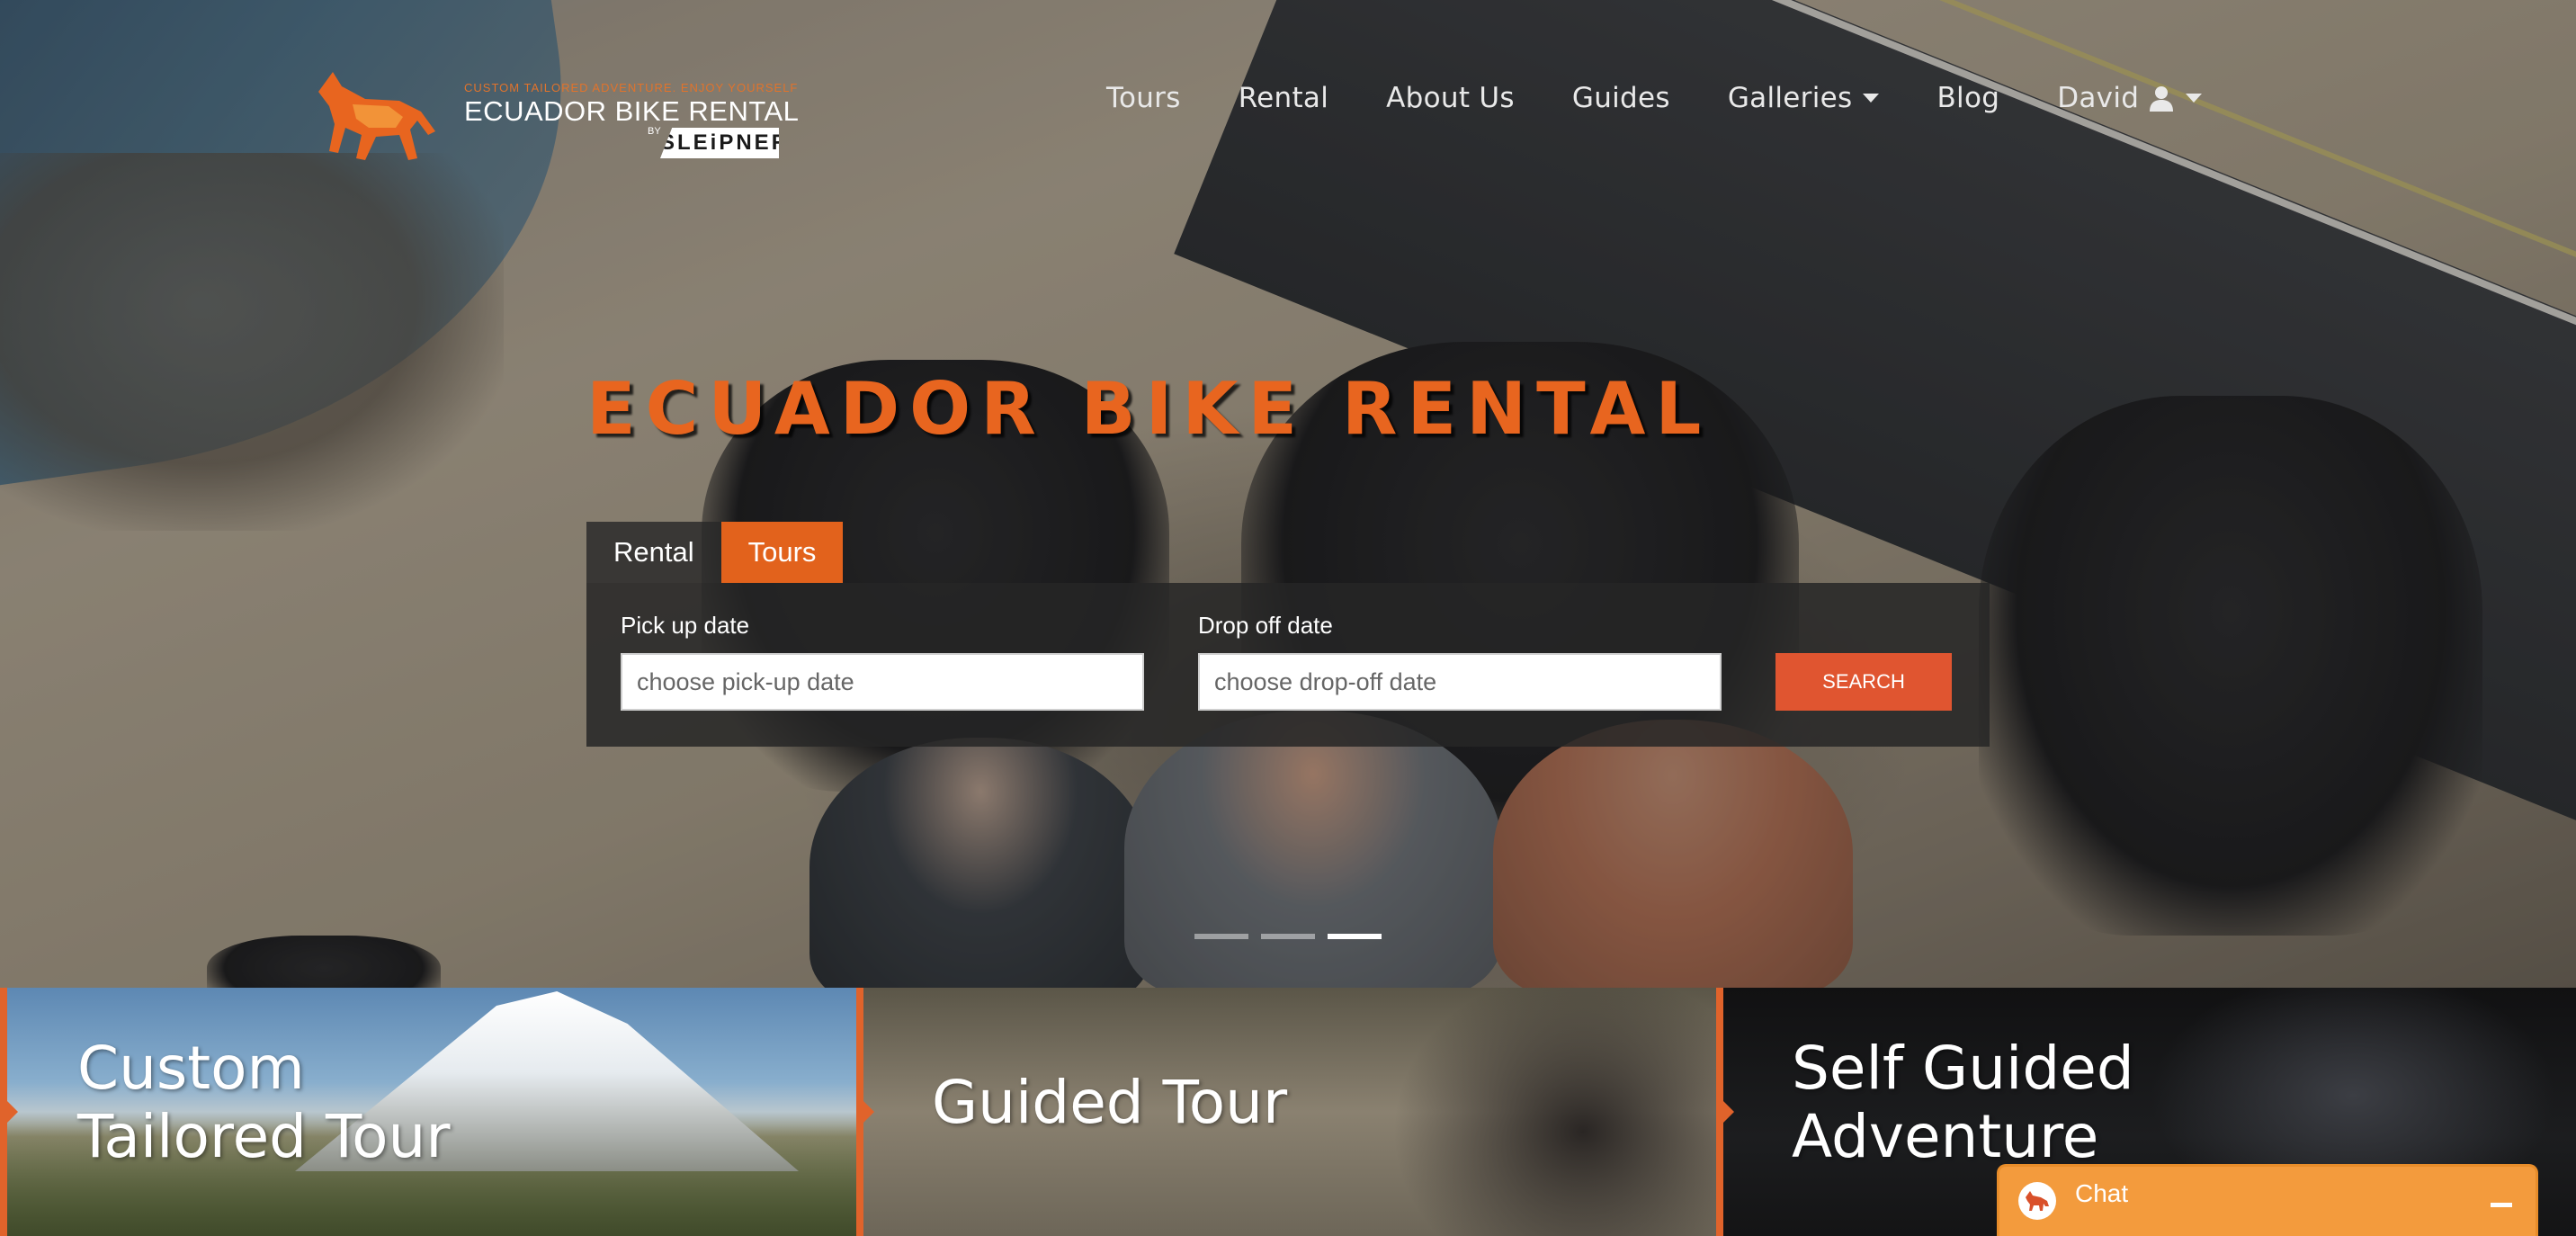  Describe the element at coordinates (2098, 98) in the screenshot. I see `nav-user-label: David` at that location.